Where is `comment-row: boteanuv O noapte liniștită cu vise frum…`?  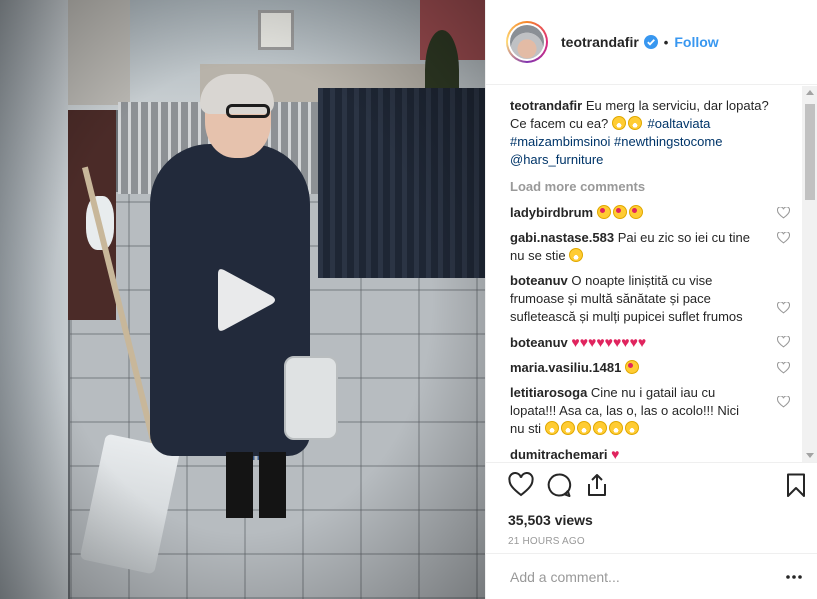 comment-row: boteanuv O noapte liniștită cu vise frum… is located at coordinates (656, 298).